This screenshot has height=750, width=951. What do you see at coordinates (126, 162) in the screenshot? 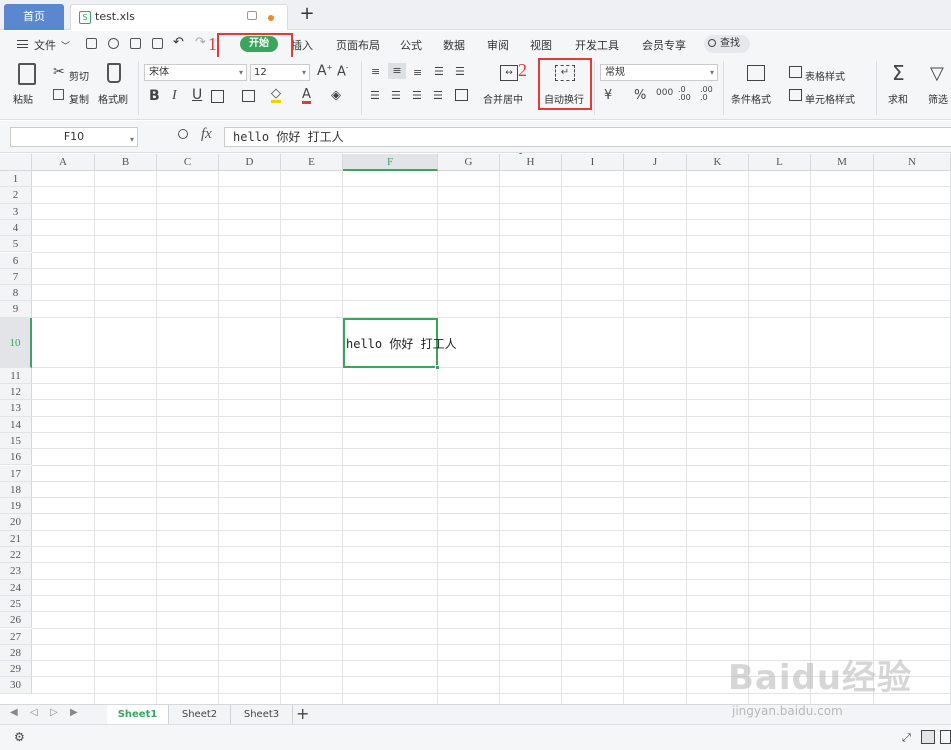
I see `column-header-b: B` at bounding box center [126, 162].